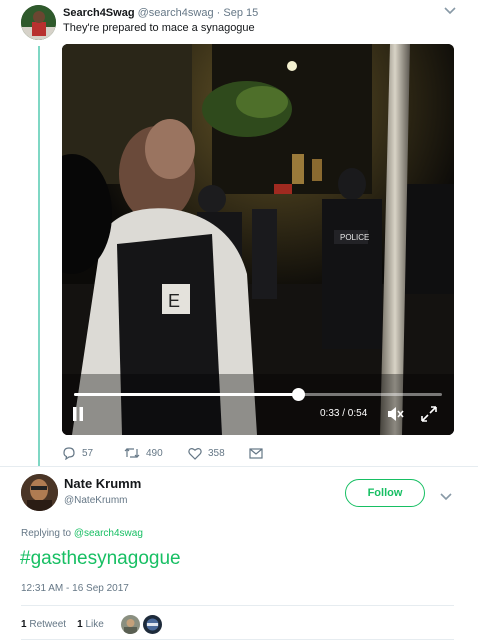  I want to click on reply-count: 57, so click(88, 453).